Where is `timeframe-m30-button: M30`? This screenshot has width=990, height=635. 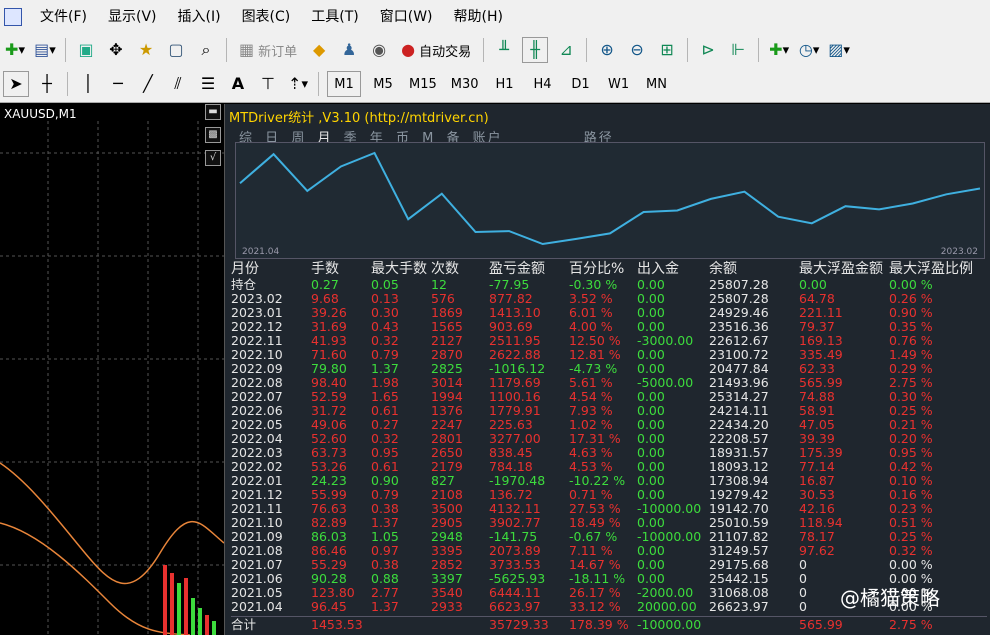
timeframe-m30-button: M30 is located at coordinates (465, 84).